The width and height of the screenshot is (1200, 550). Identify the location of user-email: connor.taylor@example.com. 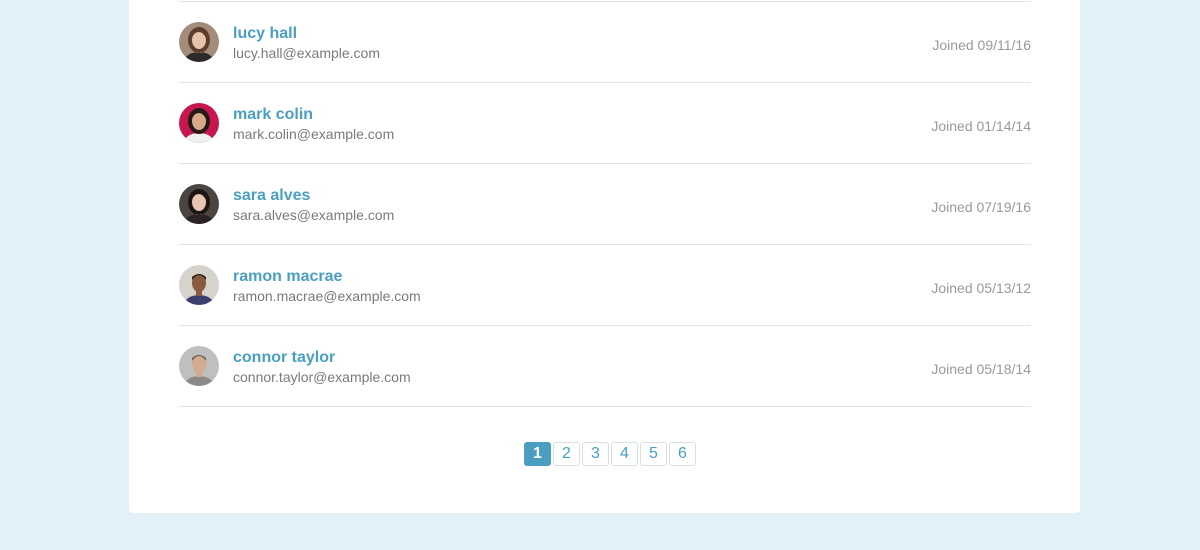
(322, 377).